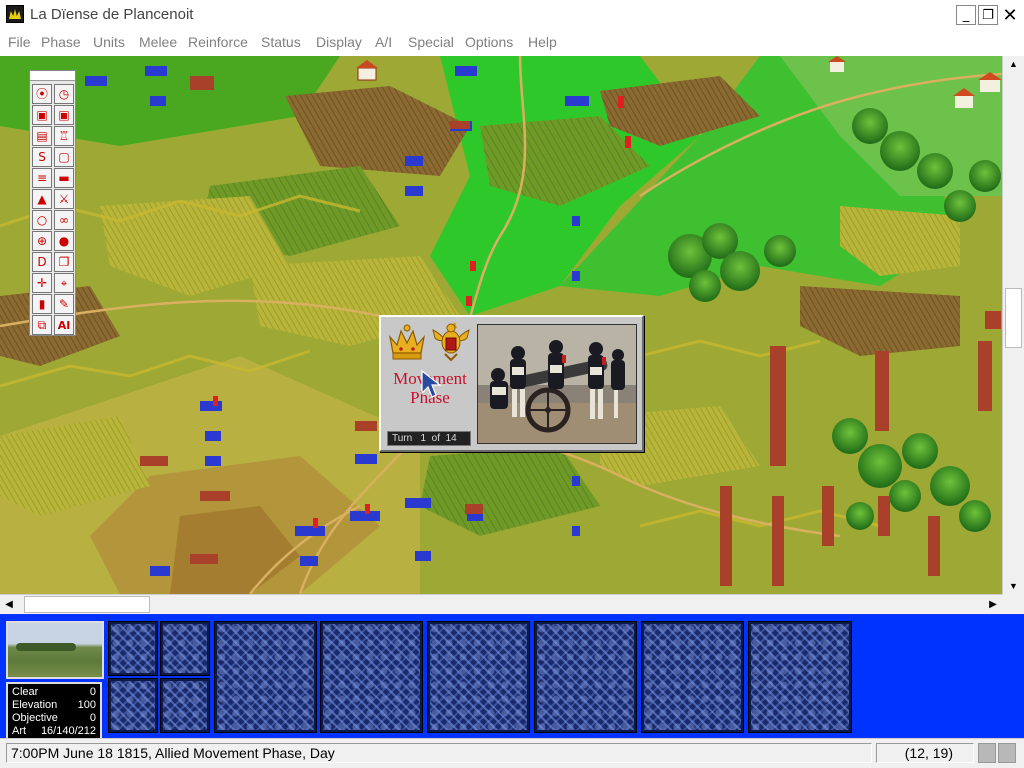 The height and width of the screenshot is (768, 1024). I want to click on terrain-label: Clear, so click(25, 692).